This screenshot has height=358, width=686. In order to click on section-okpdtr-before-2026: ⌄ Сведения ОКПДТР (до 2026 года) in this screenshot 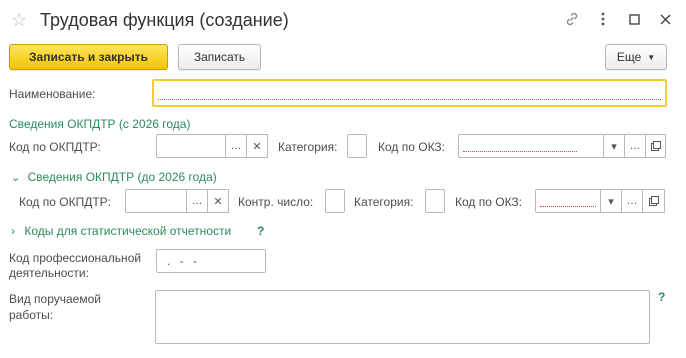, I will do `click(114, 177)`.